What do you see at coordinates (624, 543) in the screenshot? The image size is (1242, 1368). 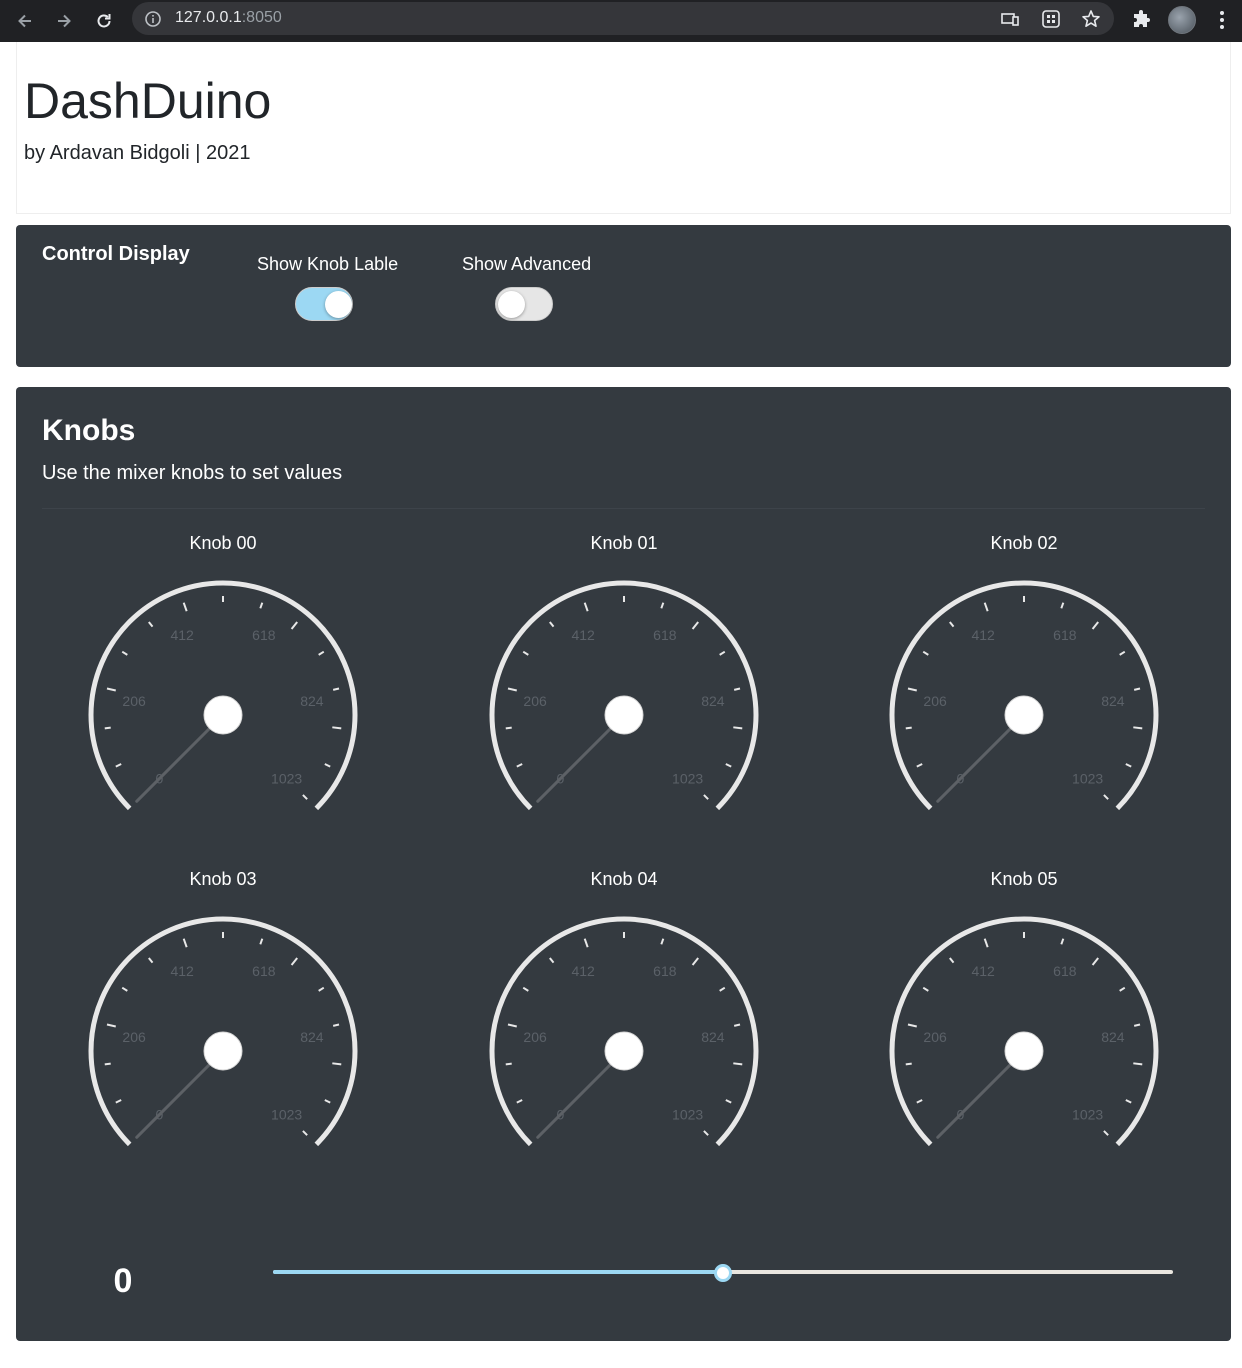 I see `knob-label: Knob 01` at bounding box center [624, 543].